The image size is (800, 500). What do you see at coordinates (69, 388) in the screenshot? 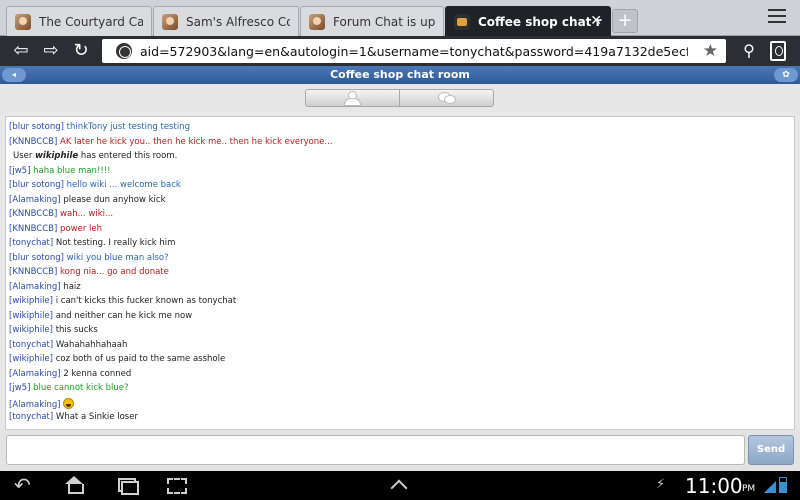
I see `chat-message: [jw5] blue cannot kick blue?` at bounding box center [69, 388].